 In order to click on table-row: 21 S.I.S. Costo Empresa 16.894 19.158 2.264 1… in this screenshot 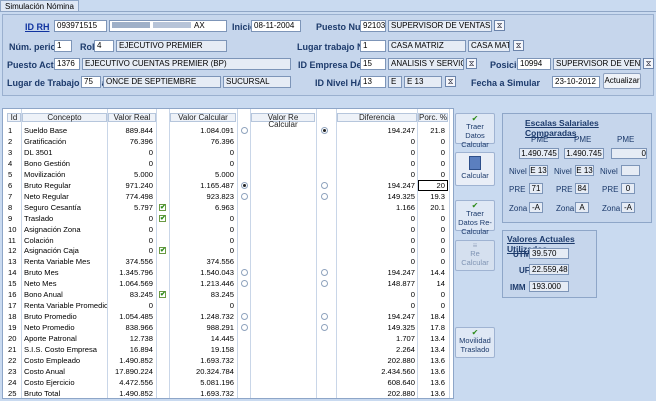, I will do `click(228, 350)`.